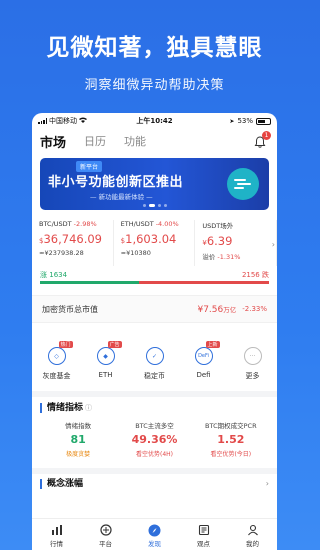  I want to click on quote-change: -2.98%, so click(85, 224).